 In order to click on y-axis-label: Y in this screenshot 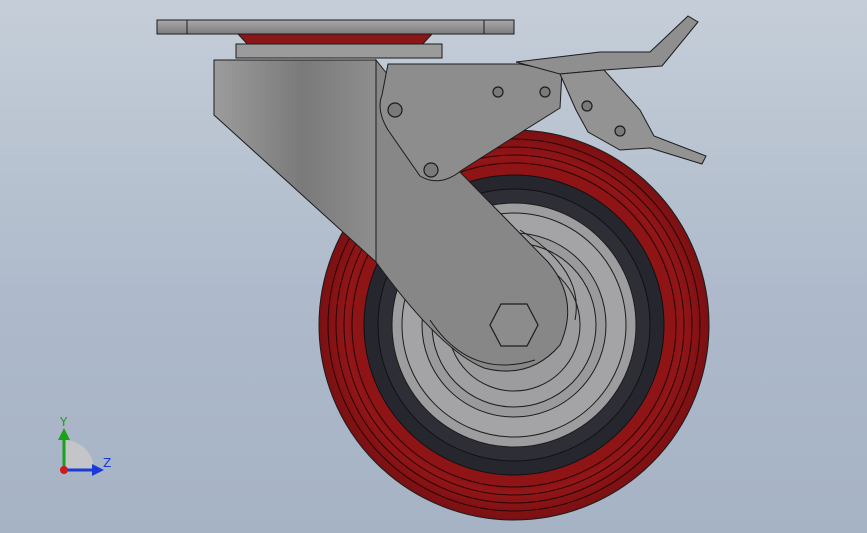, I will do `click(63, 422)`.